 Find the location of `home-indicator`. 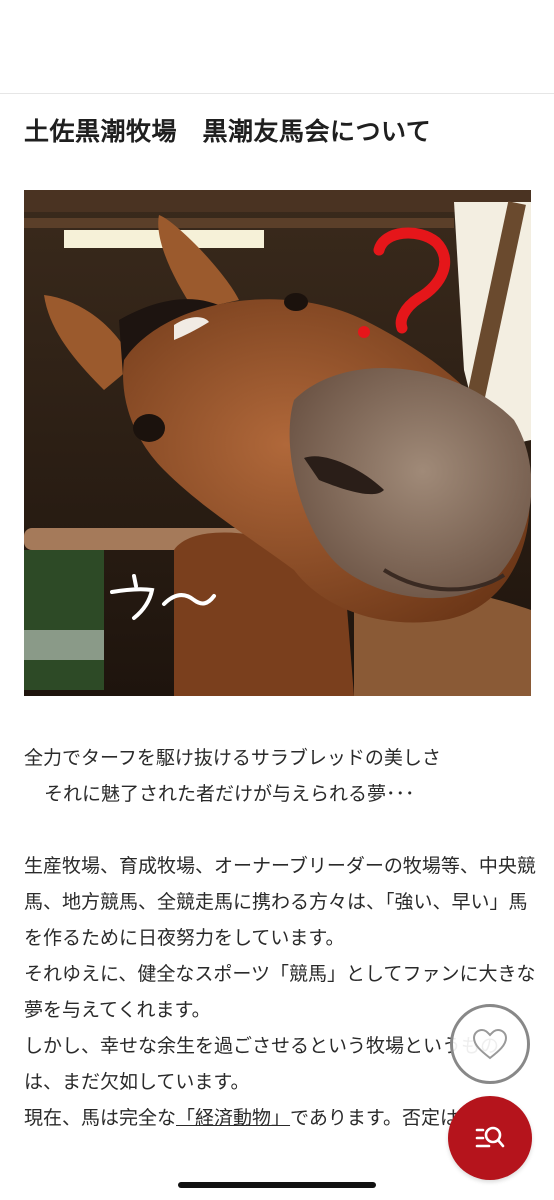

home-indicator is located at coordinates (277, 1185).